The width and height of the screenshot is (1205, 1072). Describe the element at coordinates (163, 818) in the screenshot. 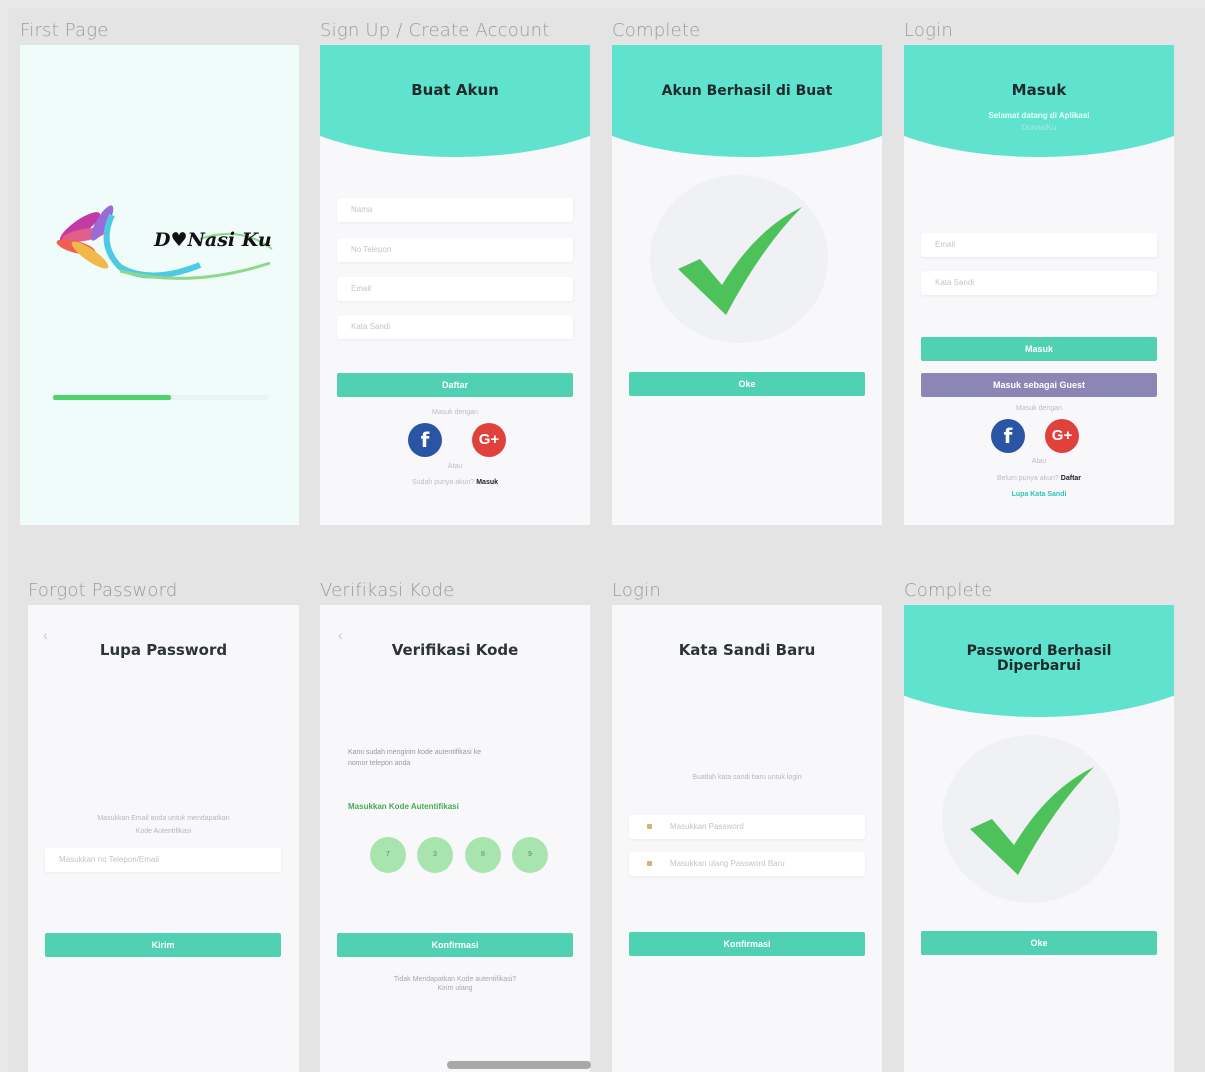

I see `instruction-line-1: Masukkan Email anda untuk mendapatkan` at that location.